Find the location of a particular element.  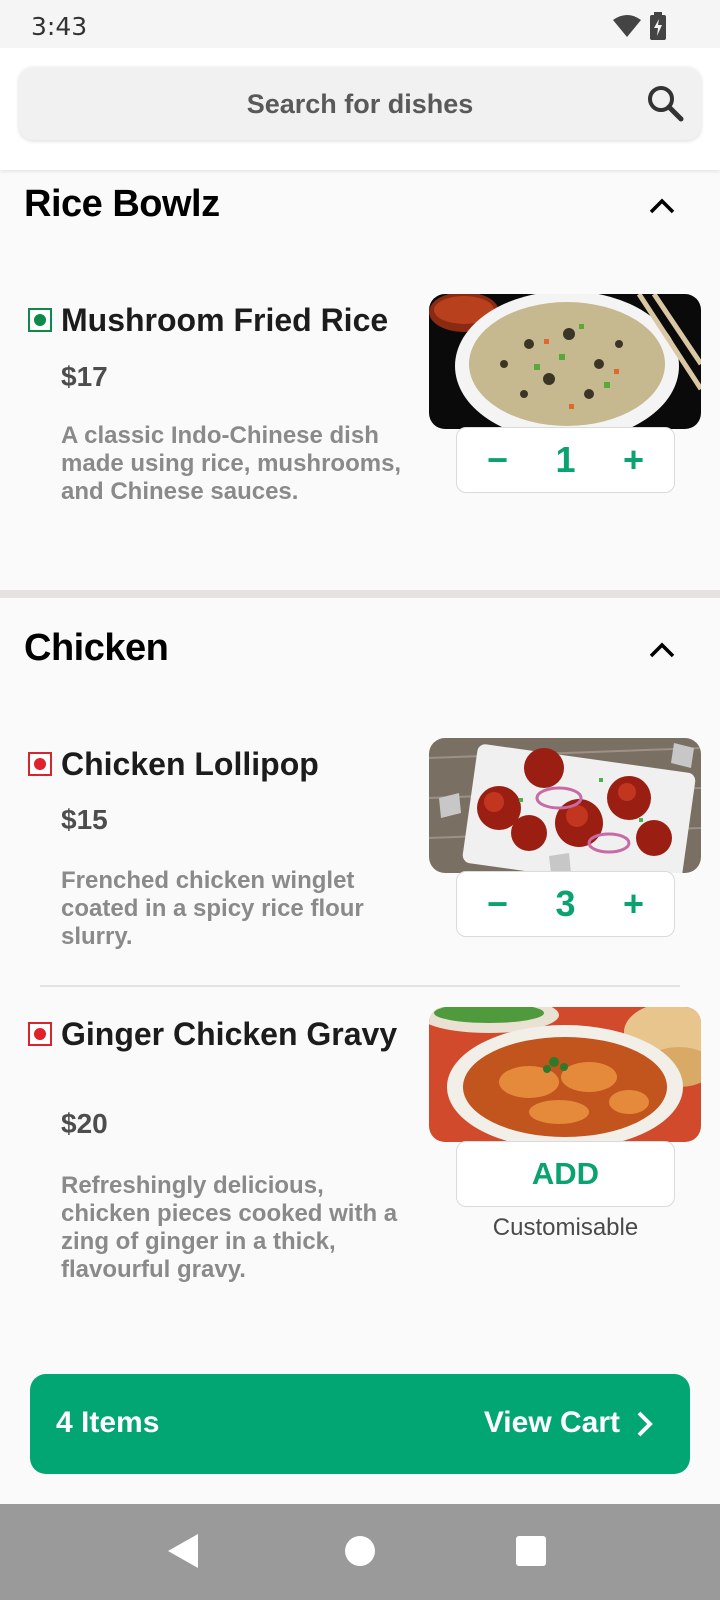

mushroom-fried-rice-image is located at coordinates (565, 361).